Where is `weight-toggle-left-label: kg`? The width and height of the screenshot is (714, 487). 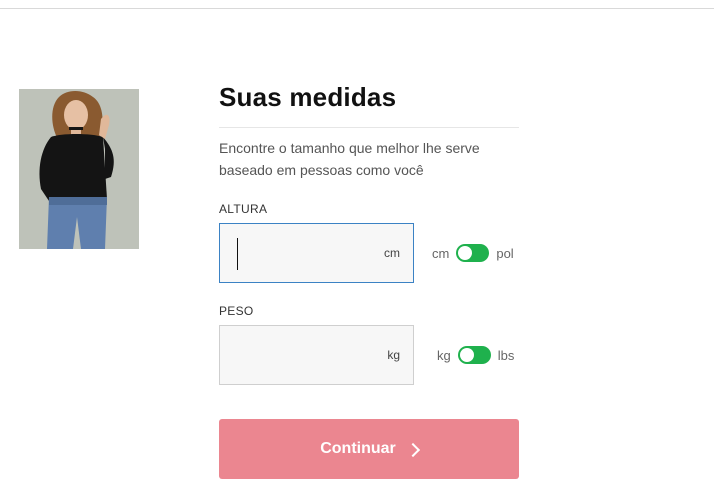 weight-toggle-left-label: kg is located at coordinates (444, 355).